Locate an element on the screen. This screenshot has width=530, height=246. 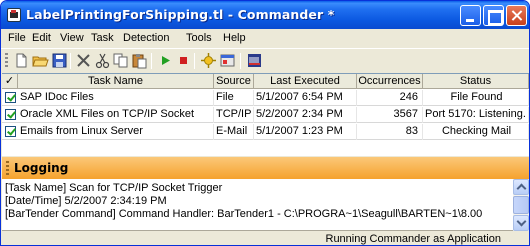
options-icon is located at coordinates (208, 60).